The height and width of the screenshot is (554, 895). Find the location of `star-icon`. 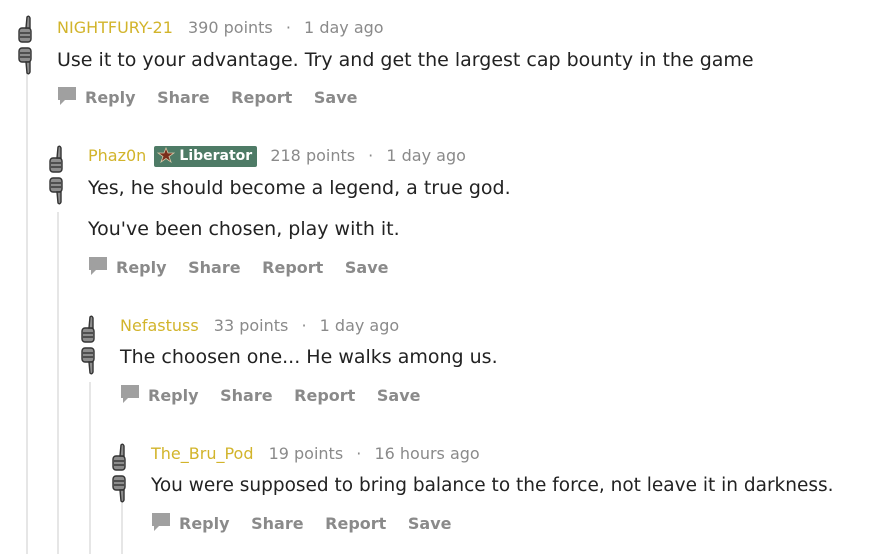

star-icon is located at coordinates (166, 155).